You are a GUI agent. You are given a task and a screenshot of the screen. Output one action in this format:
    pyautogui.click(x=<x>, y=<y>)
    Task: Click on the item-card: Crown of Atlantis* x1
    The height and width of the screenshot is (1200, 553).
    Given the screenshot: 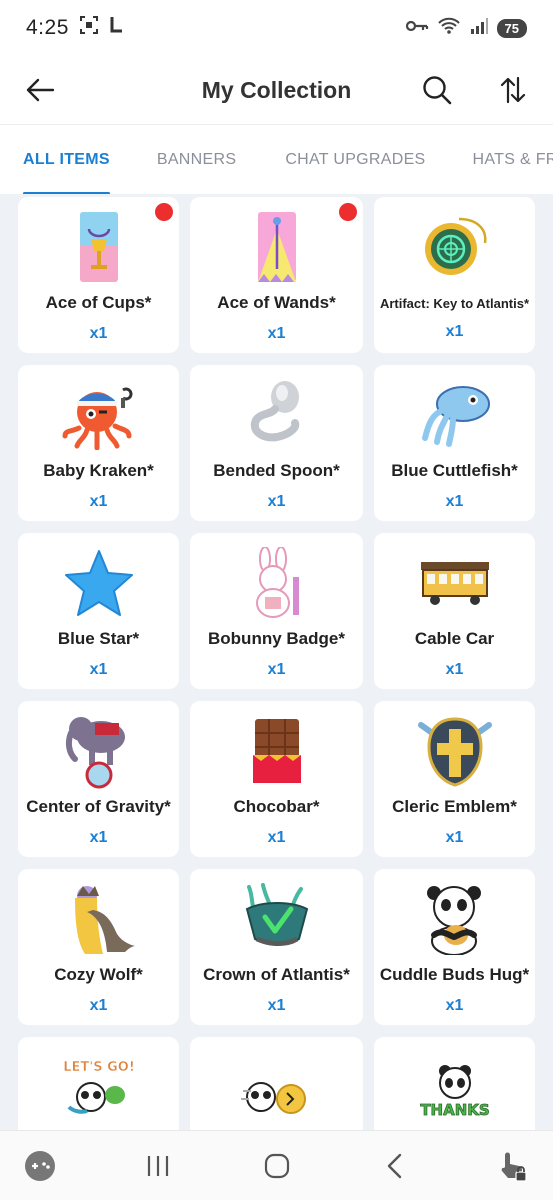 What is the action you would take?
    pyautogui.click(x=276, y=947)
    